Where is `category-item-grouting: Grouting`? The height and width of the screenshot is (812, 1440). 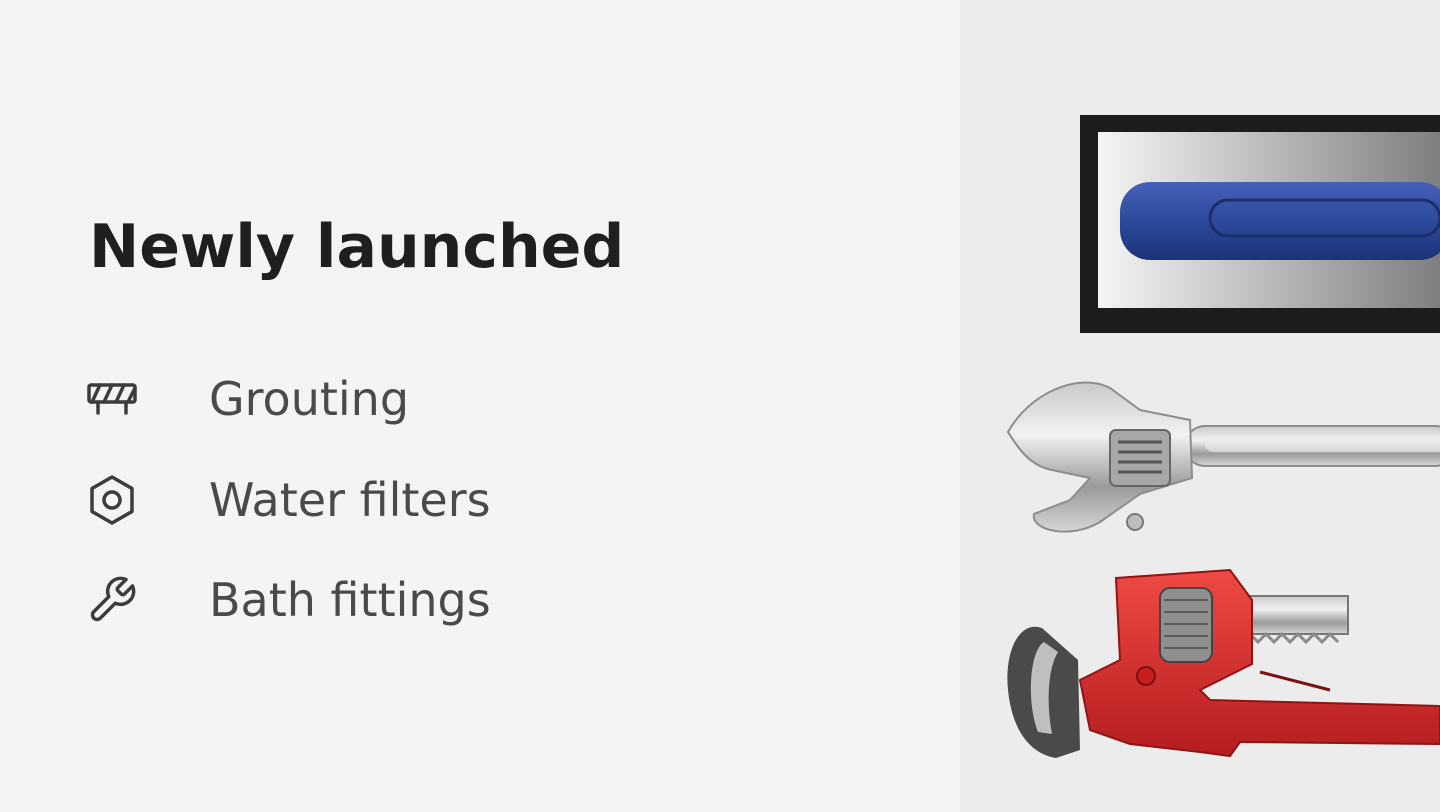
category-item-grouting: Grouting is located at coordinates (387, 399).